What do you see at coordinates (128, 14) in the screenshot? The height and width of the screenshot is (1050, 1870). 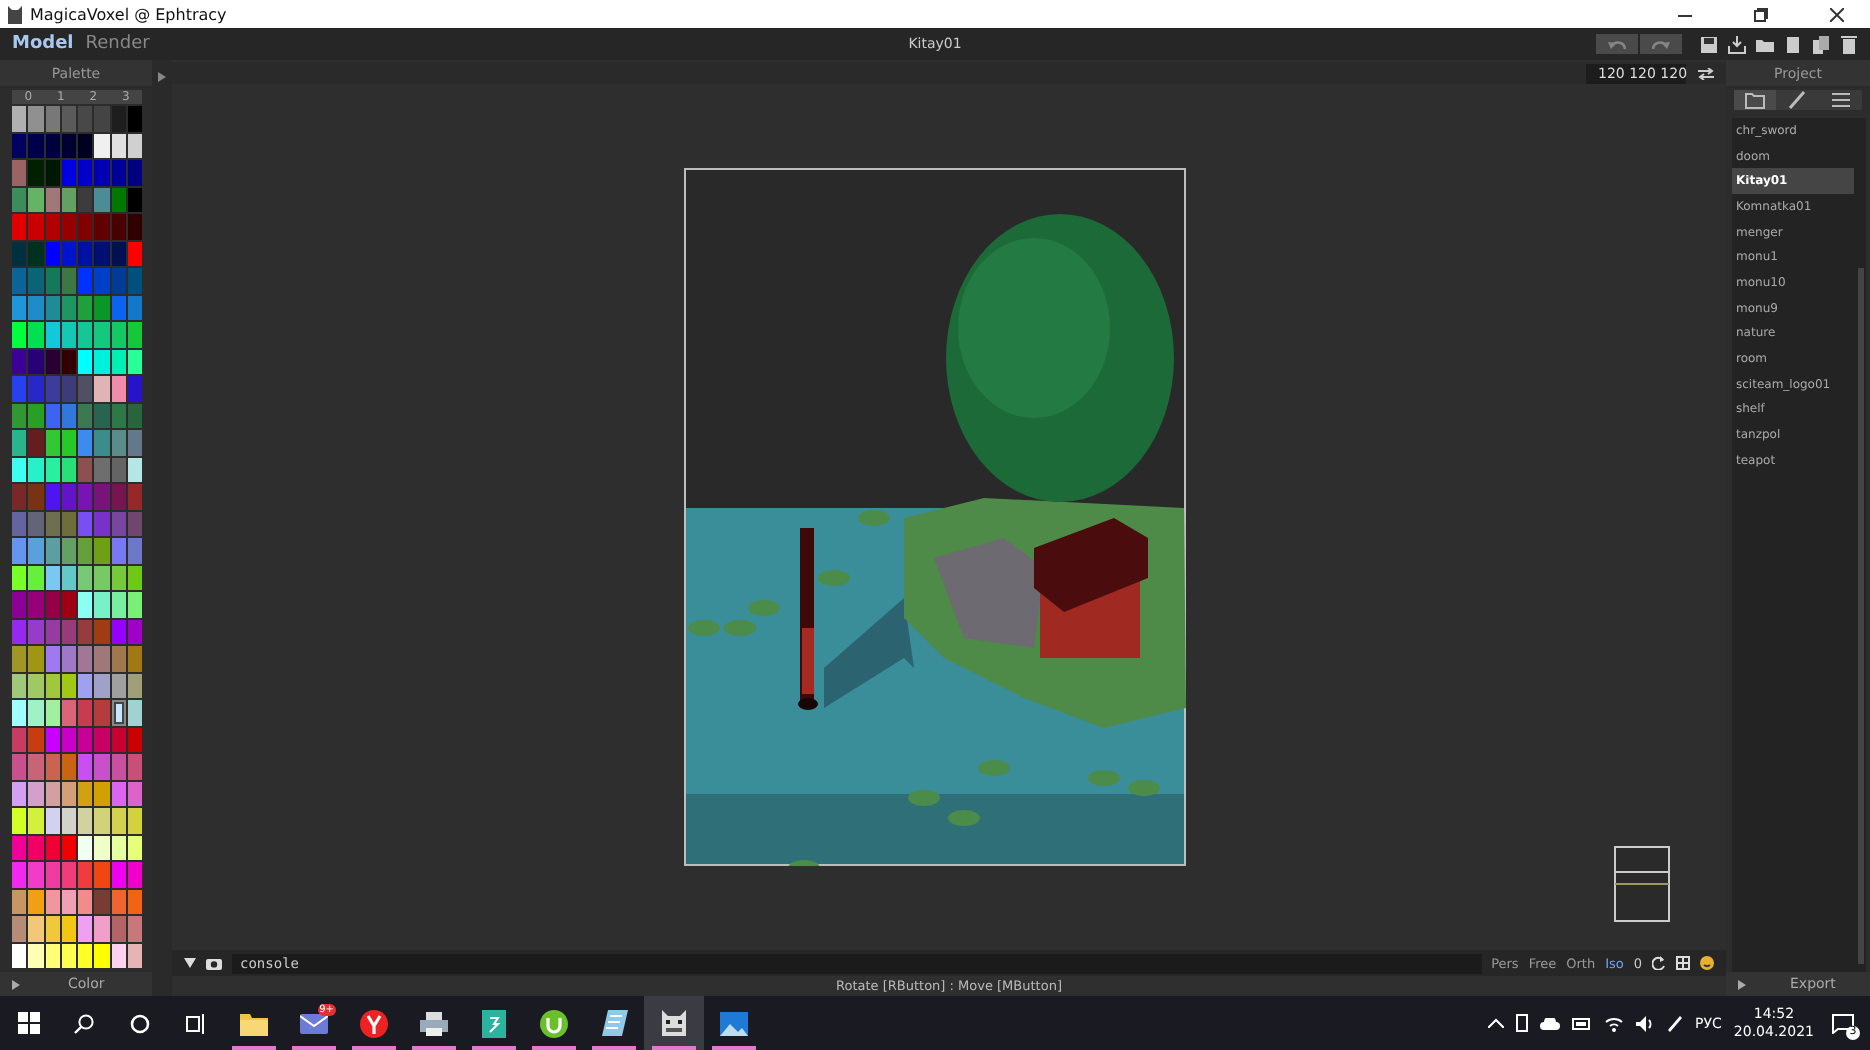 I see `window-title: MagicaVoxel @ Ephtracy` at bounding box center [128, 14].